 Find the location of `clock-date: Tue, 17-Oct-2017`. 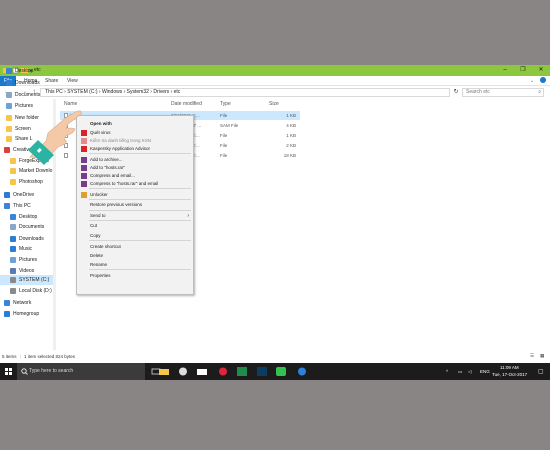

clock-date: Tue, 17-Oct-2017 is located at coordinates (509, 380).